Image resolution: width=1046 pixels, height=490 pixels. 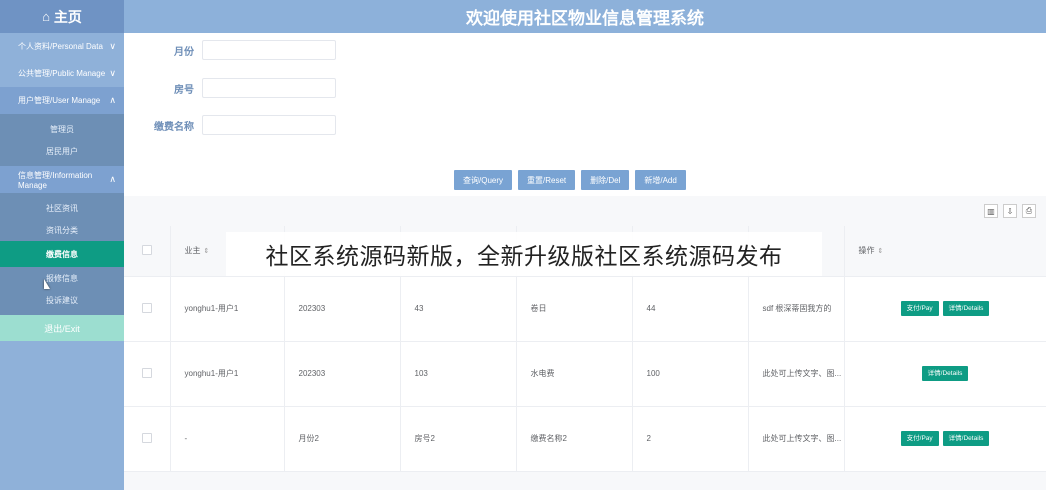 What do you see at coordinates (62, 300) in the screenshot?
I see `sidebar-item-complaint: 投诉建议` at bounding box center [62, 300].